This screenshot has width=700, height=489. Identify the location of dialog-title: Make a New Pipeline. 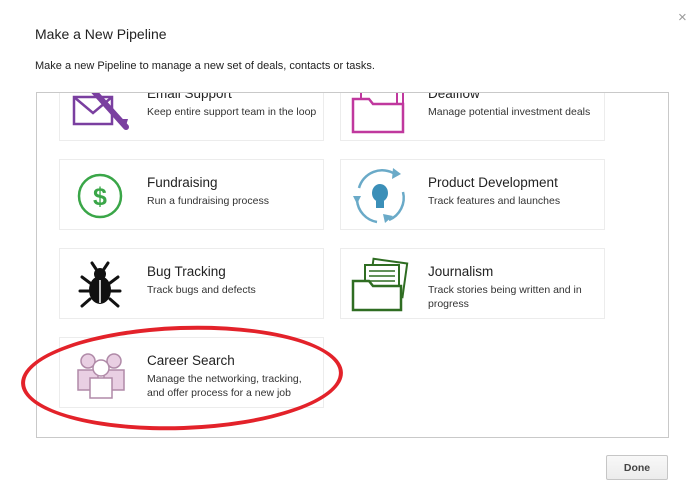
(101, 34).